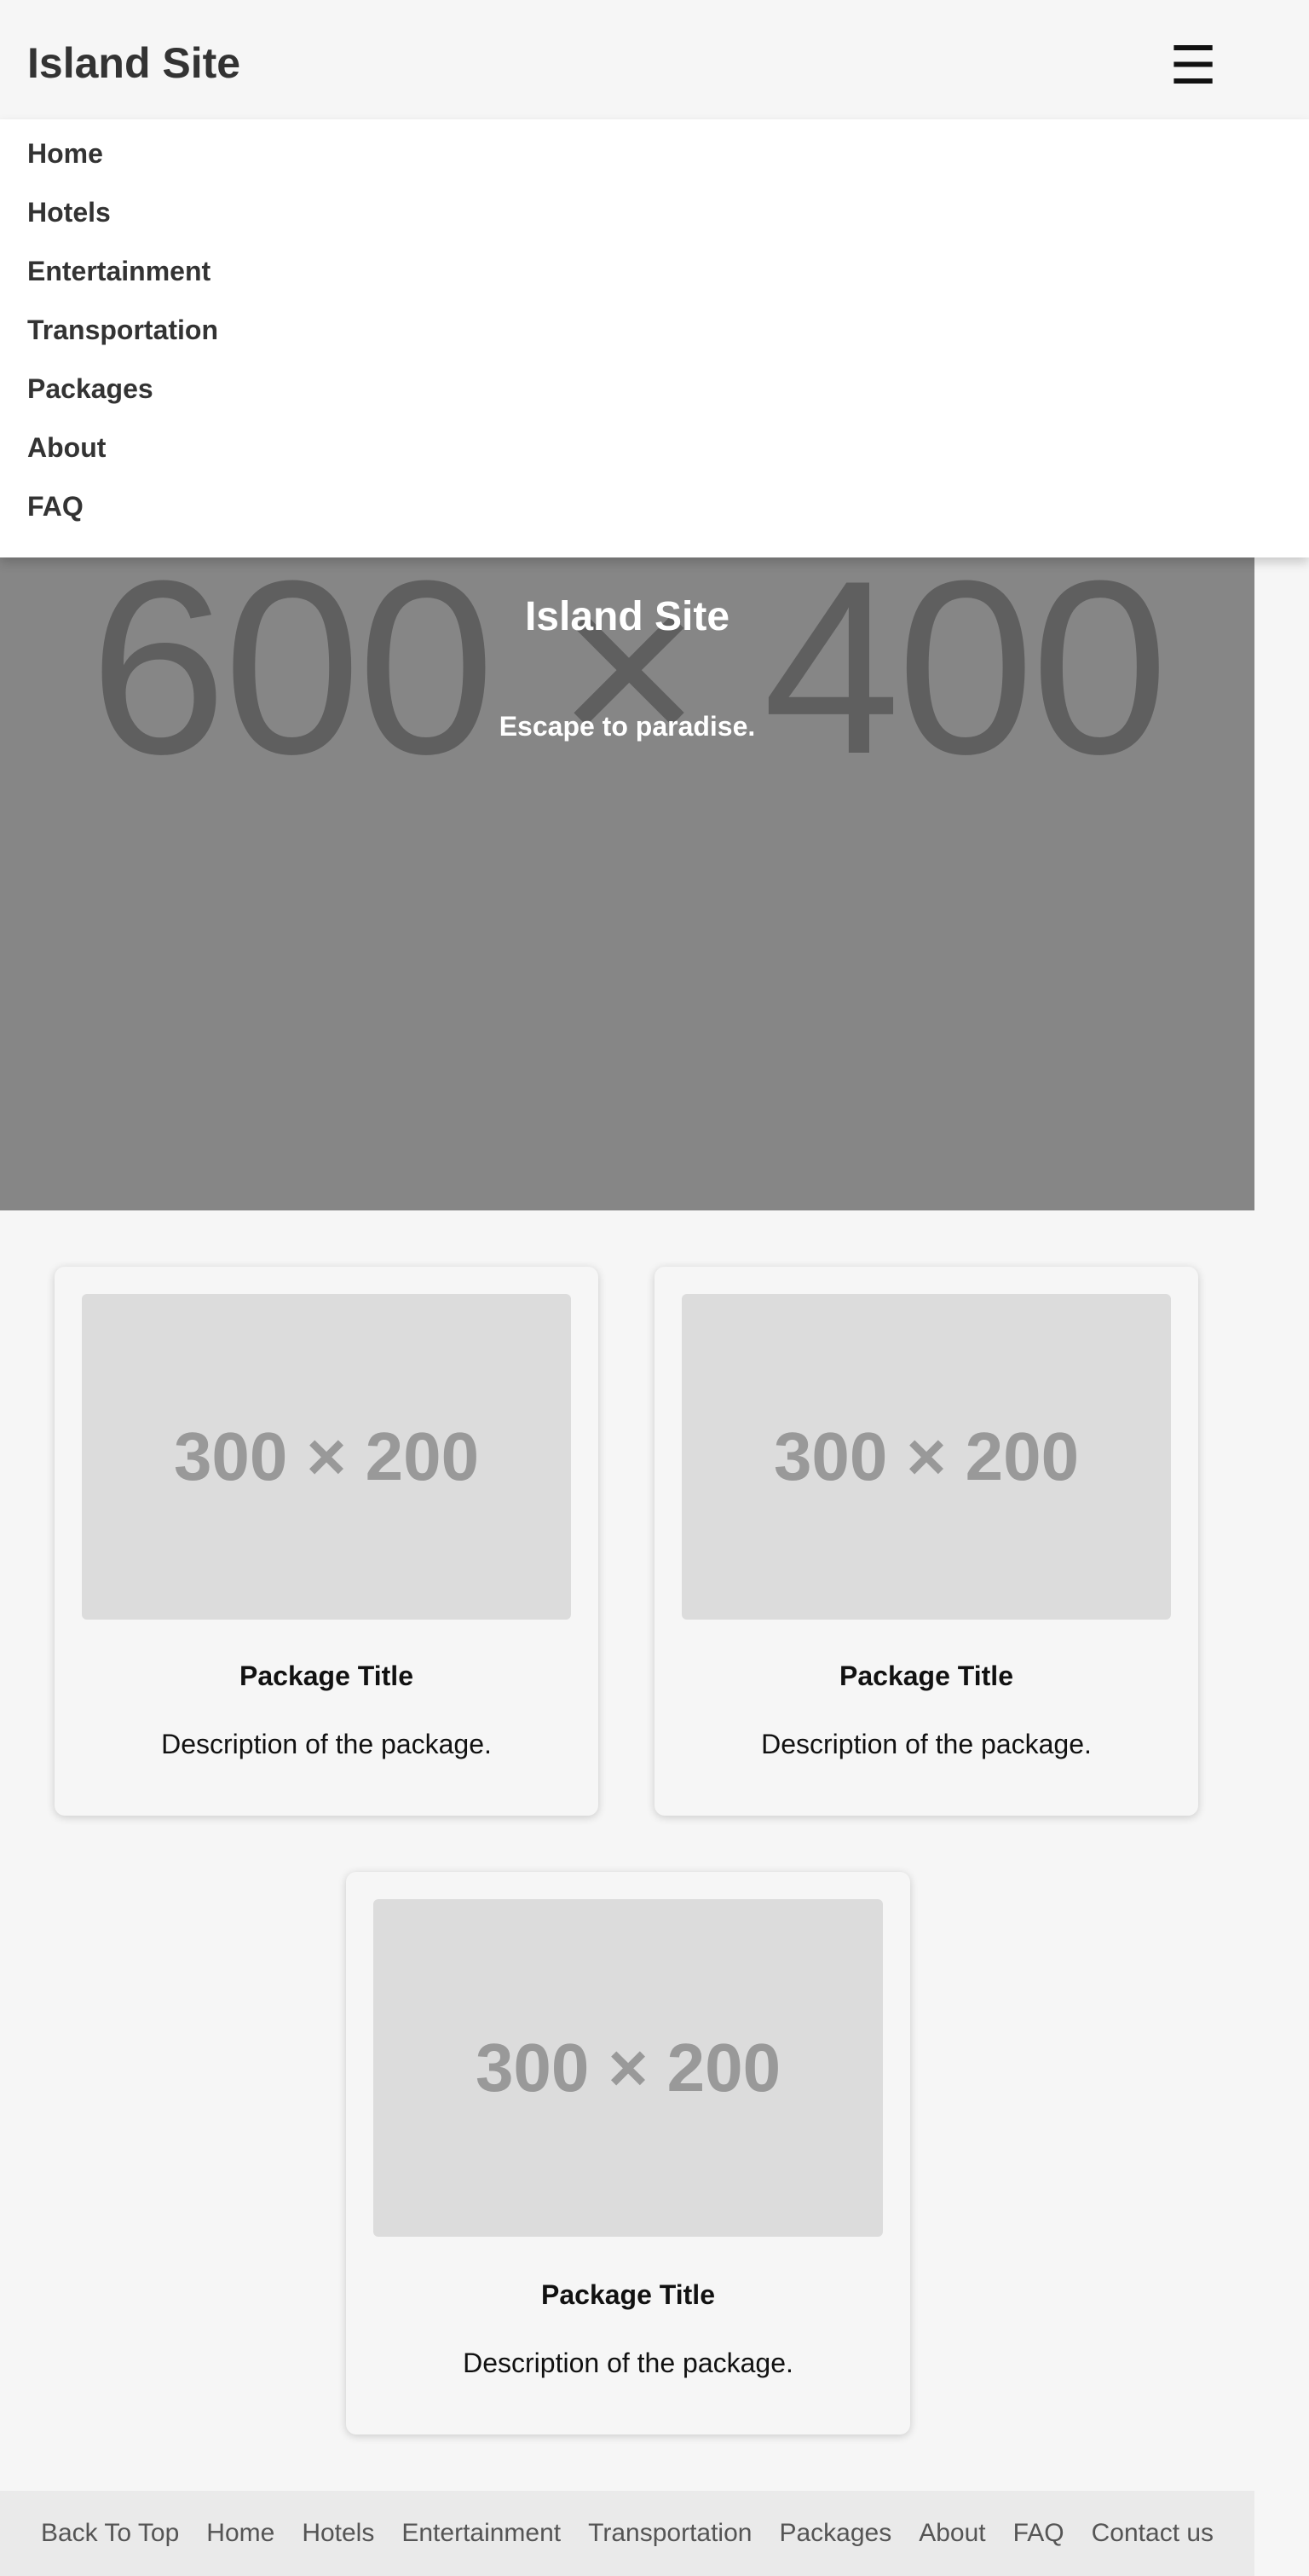  What do you see at coordinates (240, 2533) in the screenshot?
I see `footer-link-home: Home` at bounding box center [240, 2533].